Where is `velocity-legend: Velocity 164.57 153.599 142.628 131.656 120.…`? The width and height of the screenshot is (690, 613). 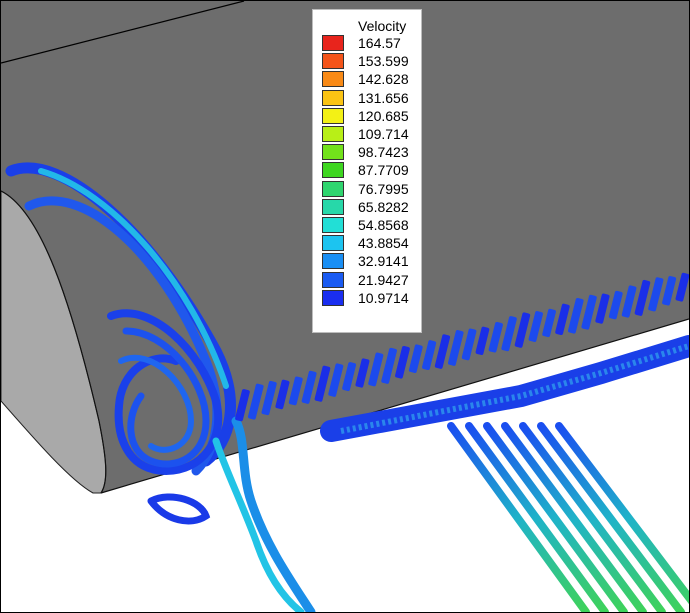
velocity-legend: Velocity 164.57 153.599 142.628 131.656 120.… is located at coordinates (367, 171).